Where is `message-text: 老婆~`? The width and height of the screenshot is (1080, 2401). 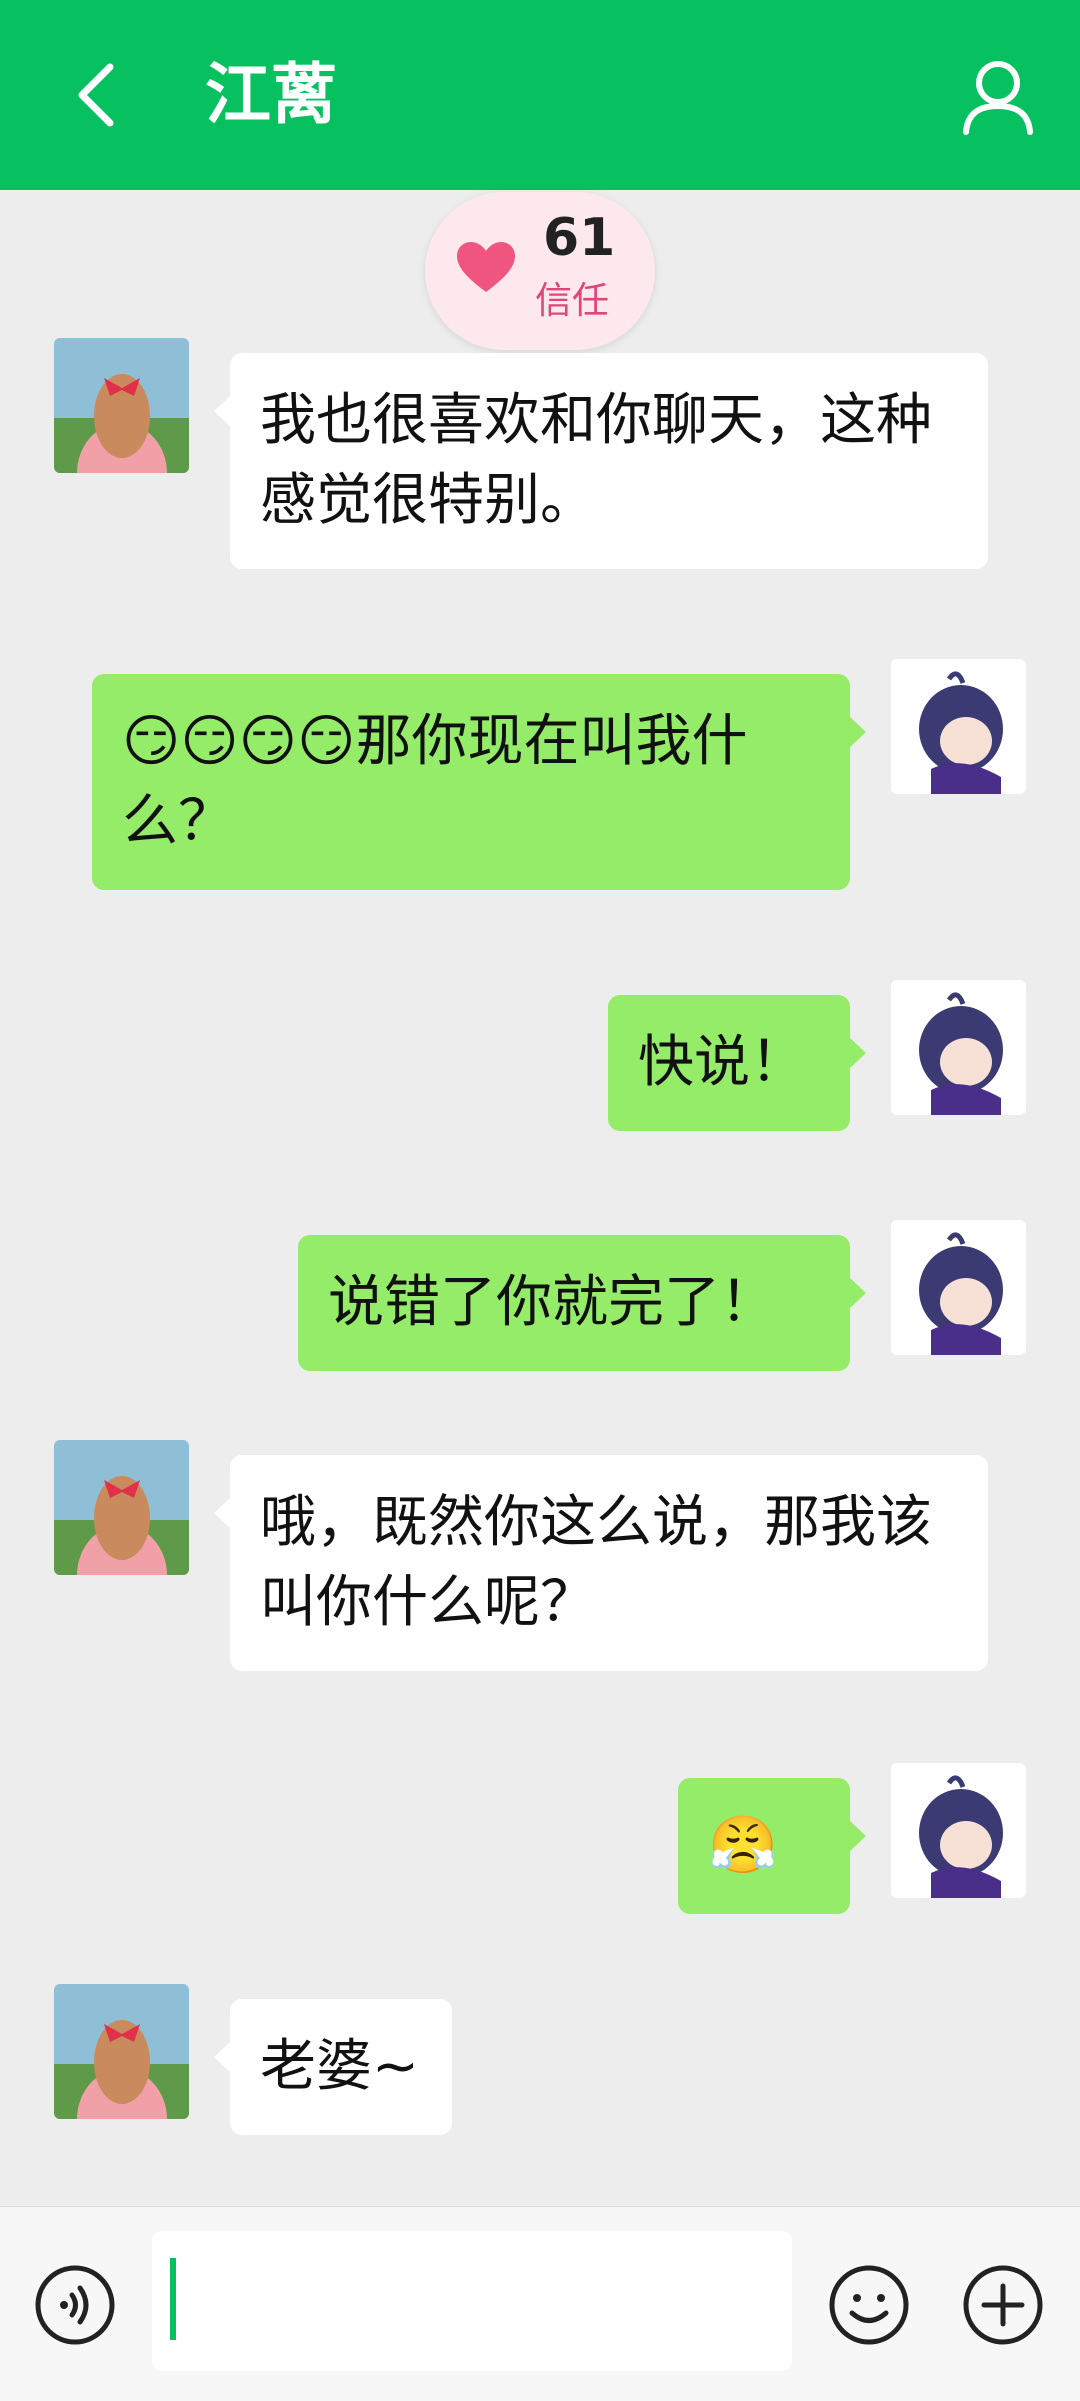
message-text: 老婆~ is located at coordinates (339, 2066).